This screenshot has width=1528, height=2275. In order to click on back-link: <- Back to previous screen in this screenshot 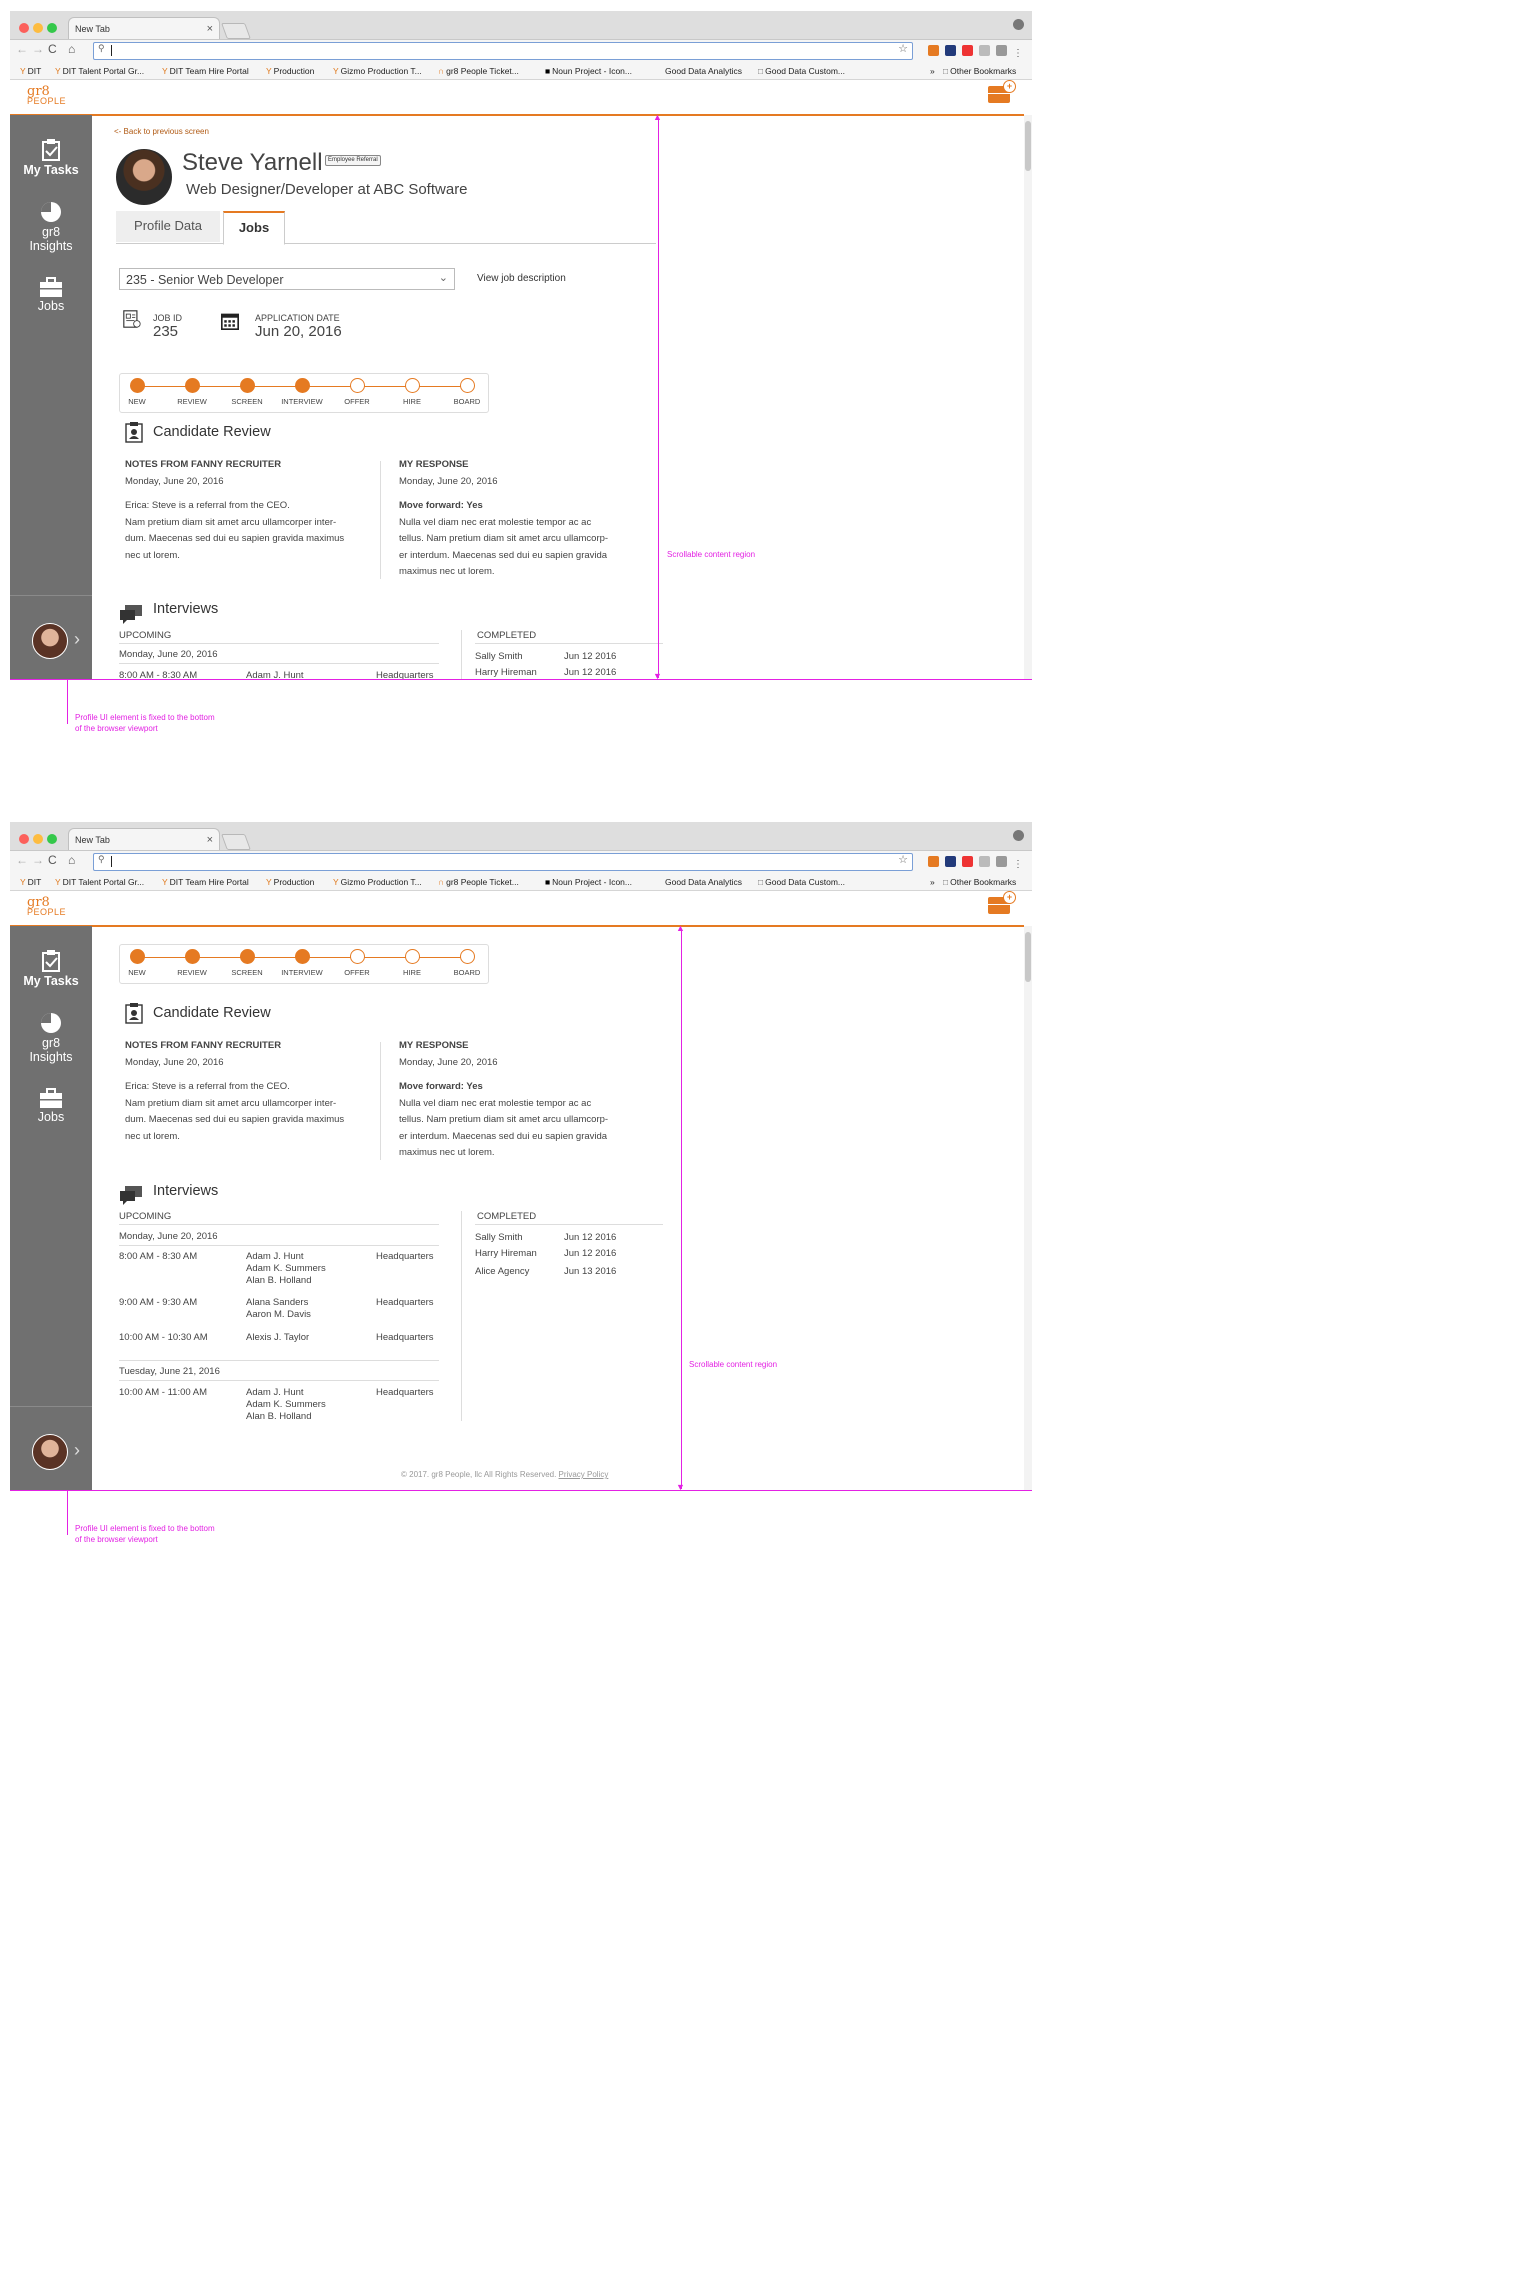, I will do `click(161, 131)`.